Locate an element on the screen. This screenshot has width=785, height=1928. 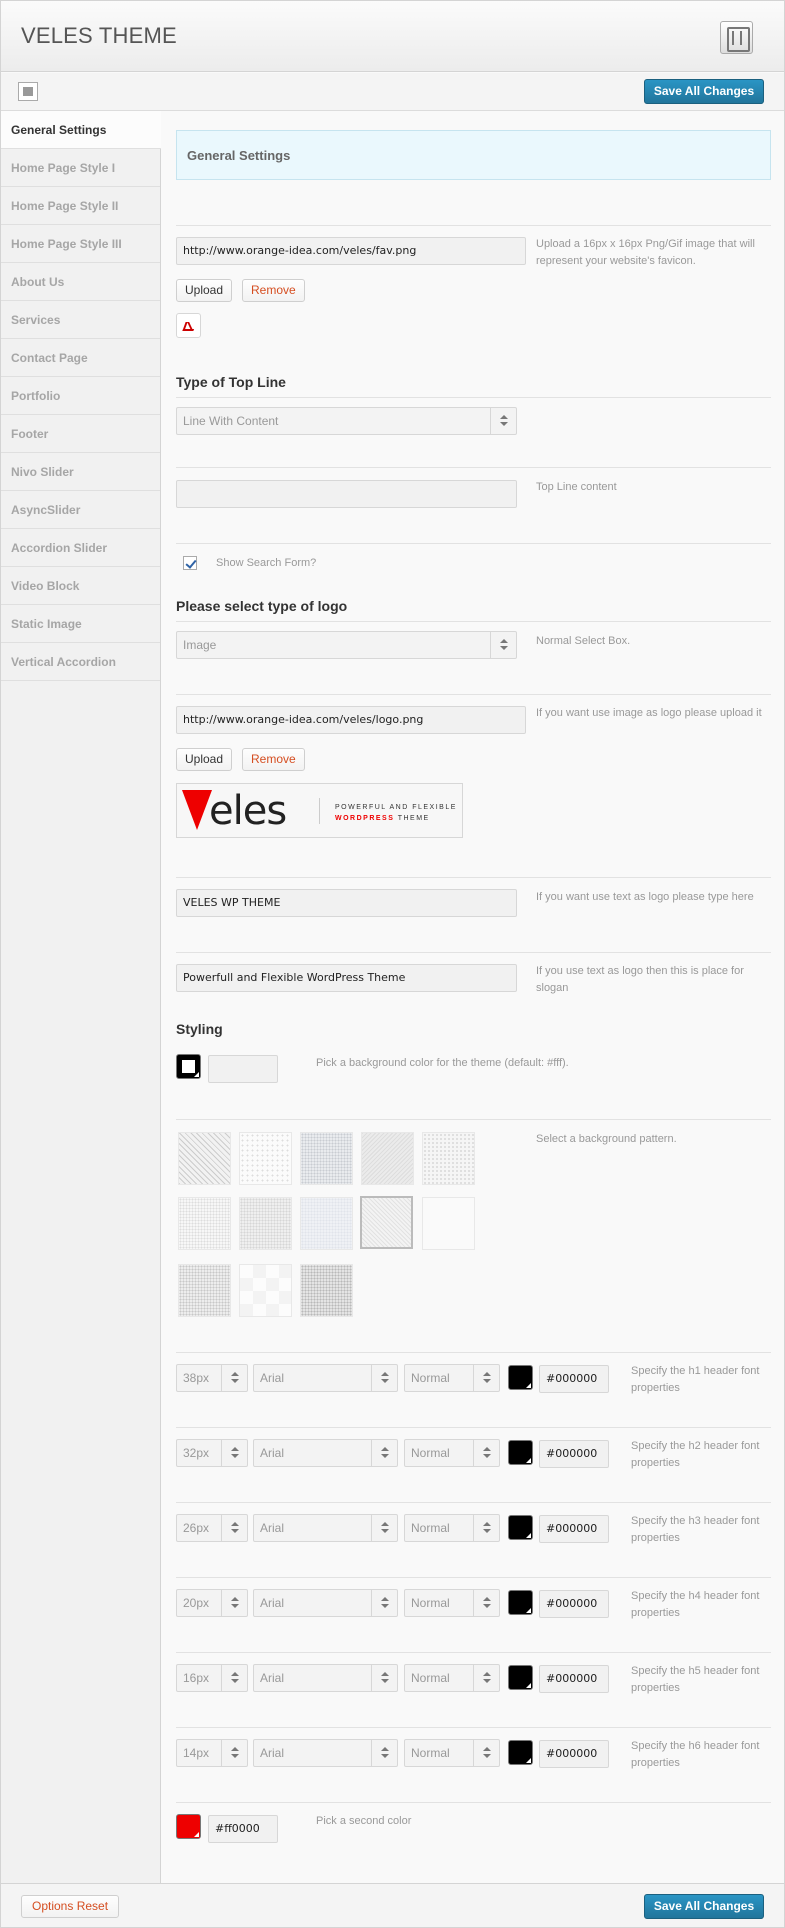
favicon-url-input: http://www.orange-idea.com/veles/fav.png is located at coordinates (351, 251).